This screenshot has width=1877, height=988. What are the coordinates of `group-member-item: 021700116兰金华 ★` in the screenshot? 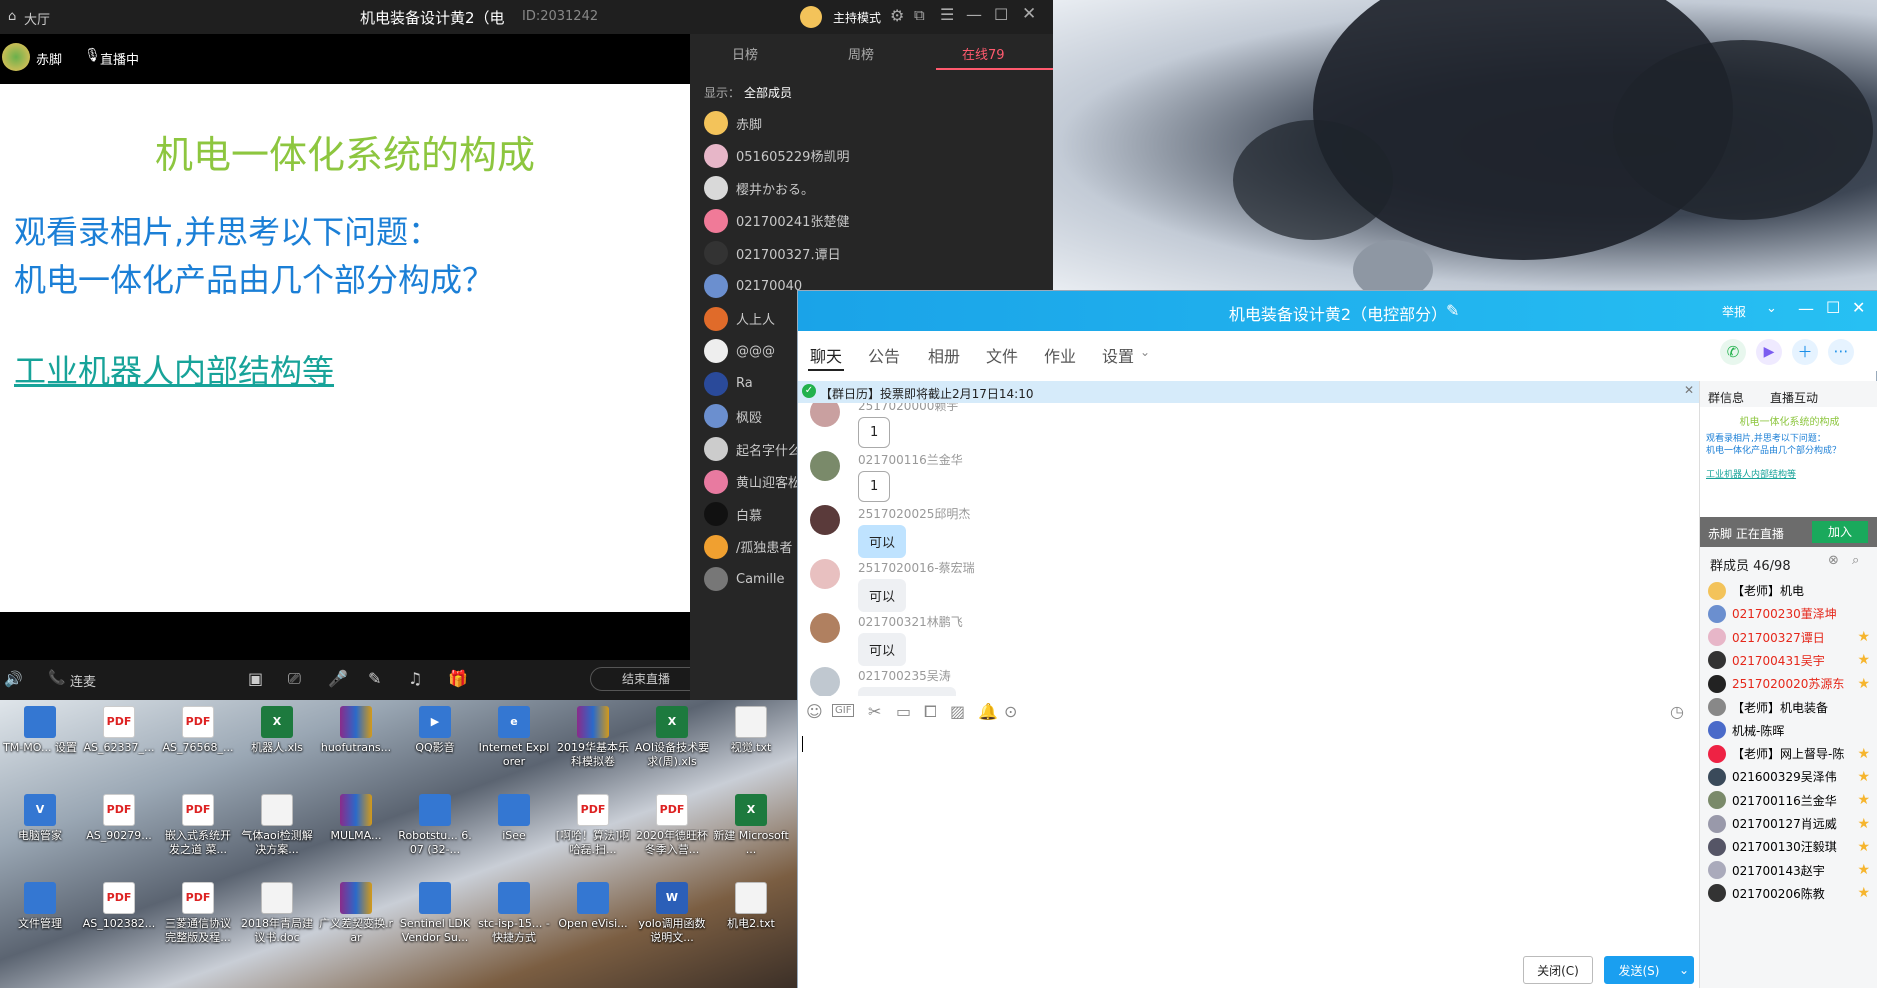 It's located at (1791, 800).